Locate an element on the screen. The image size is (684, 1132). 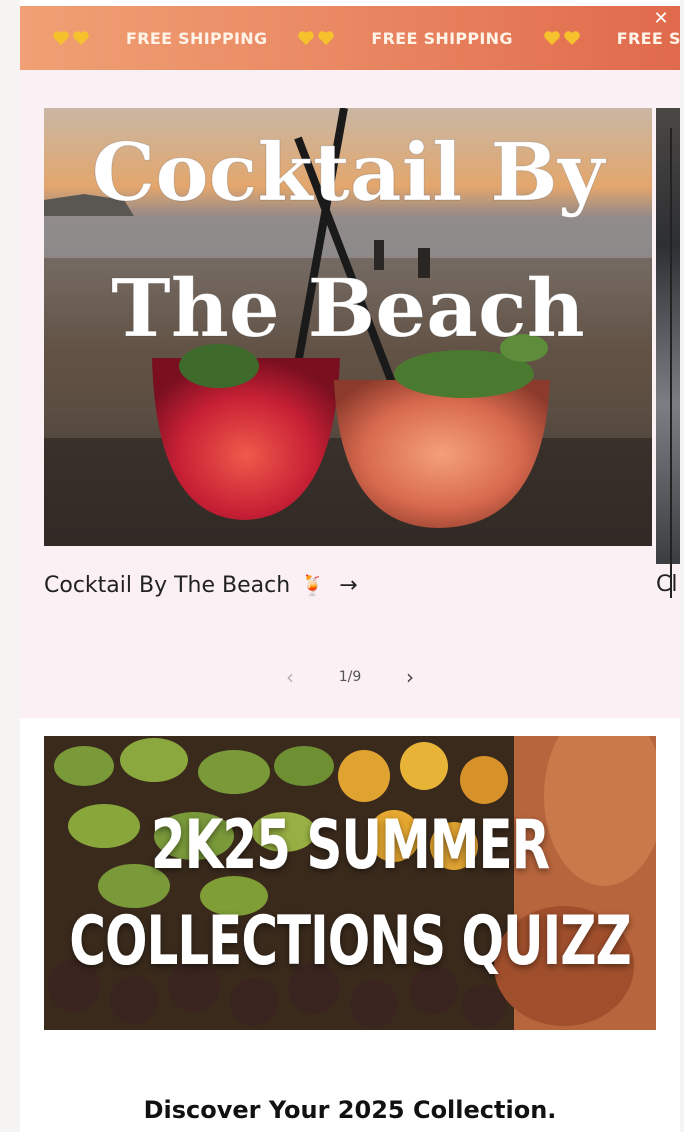
next-slide-caption: Cl is located at coordinates (666, 585).